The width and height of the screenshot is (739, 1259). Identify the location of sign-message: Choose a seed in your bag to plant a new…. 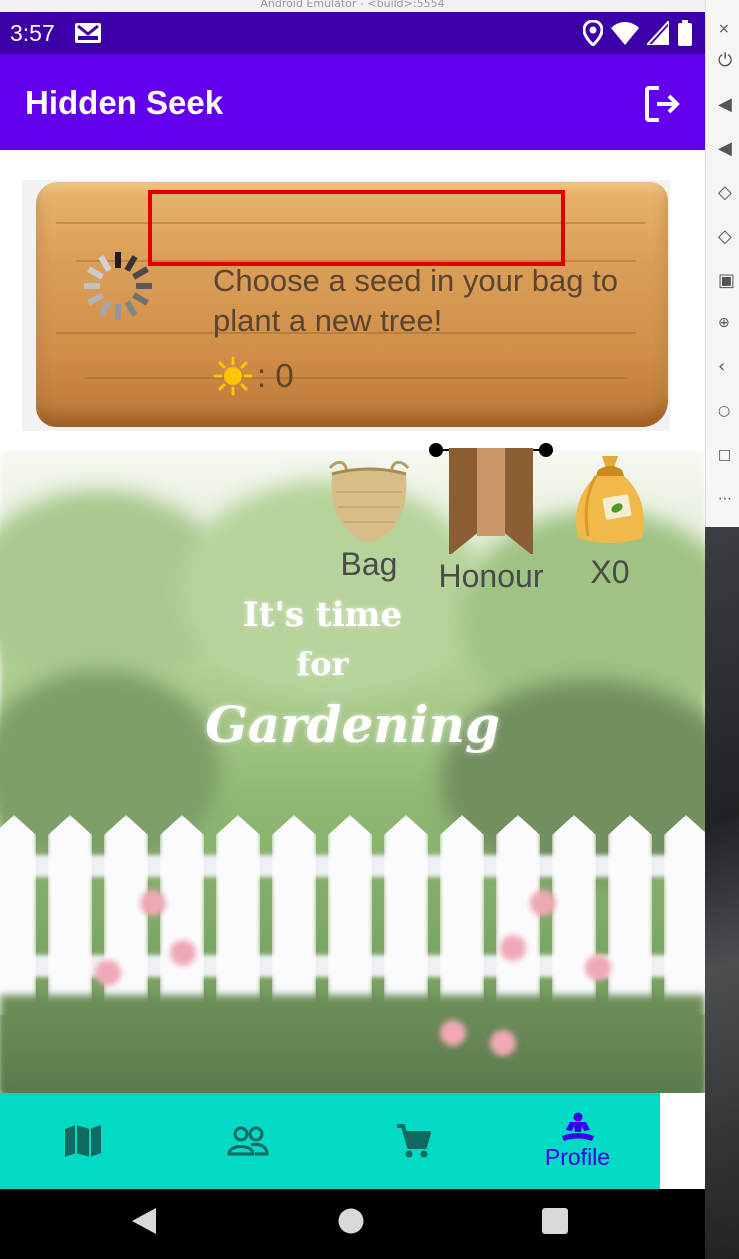
(415, 300).